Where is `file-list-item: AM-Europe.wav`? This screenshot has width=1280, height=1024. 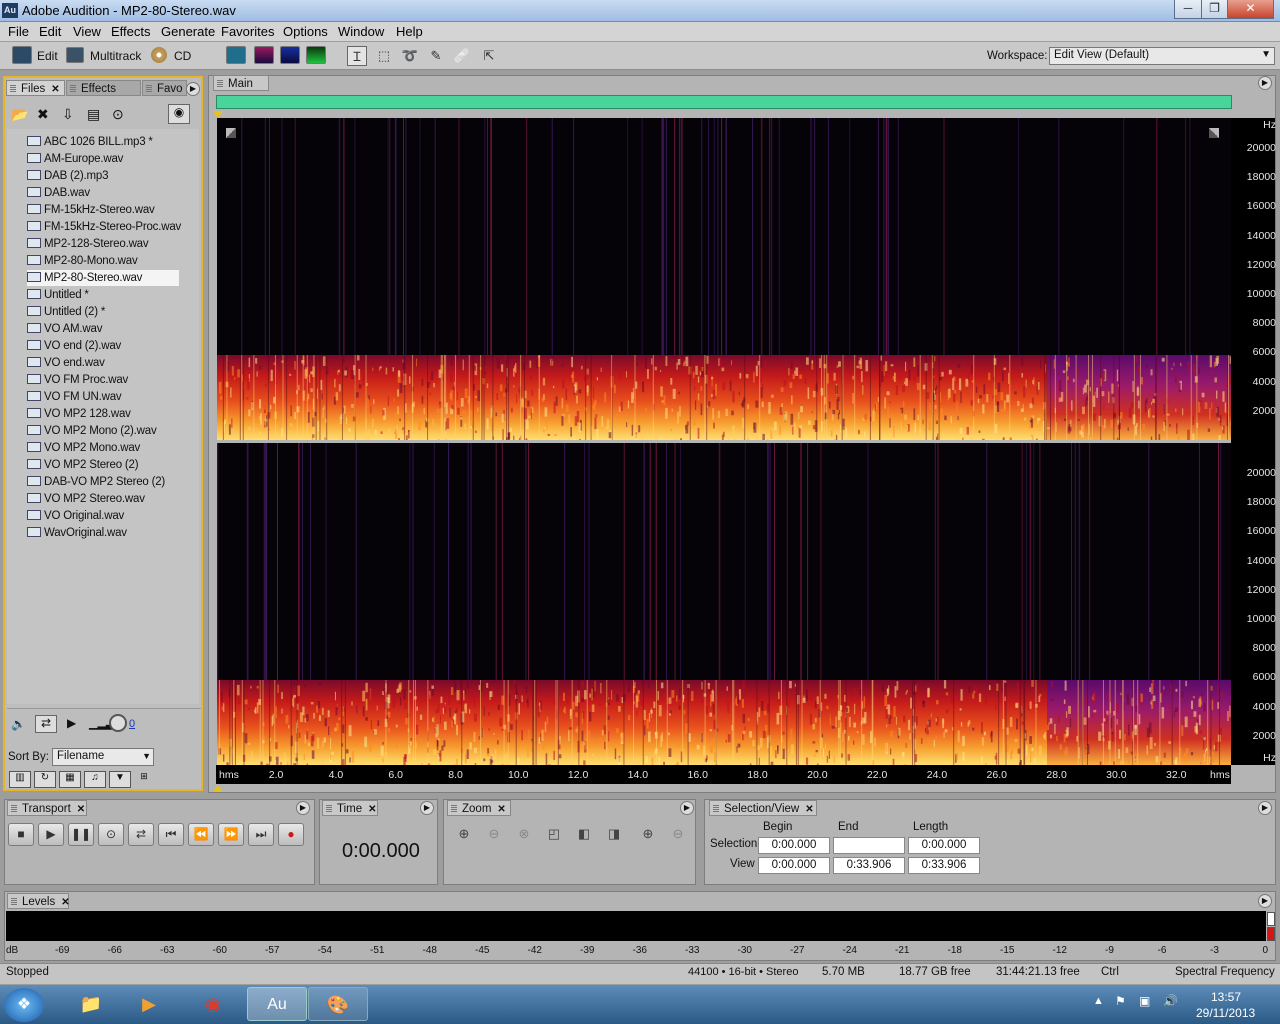
file-list-item: AM-Europe.wav is located at coordinates (103, 159).